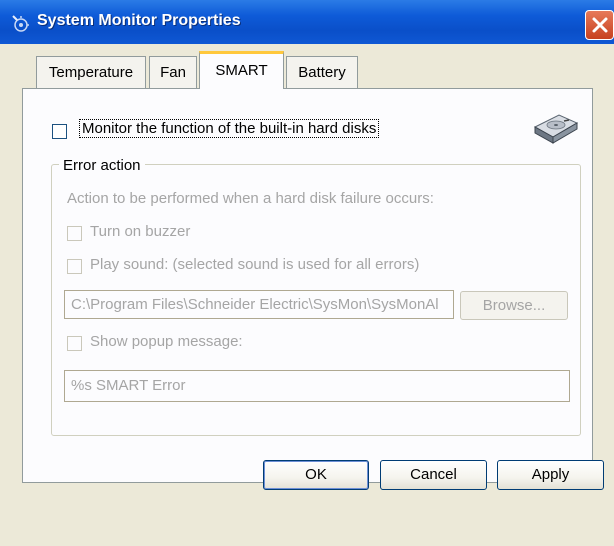 This screenshot has height=546, width=614. What do you see at coordinates (140, 231) in the screenshot?
I see `turn-on-buzzer-label: Turn on buzzer` at bounding box center [140, 231].